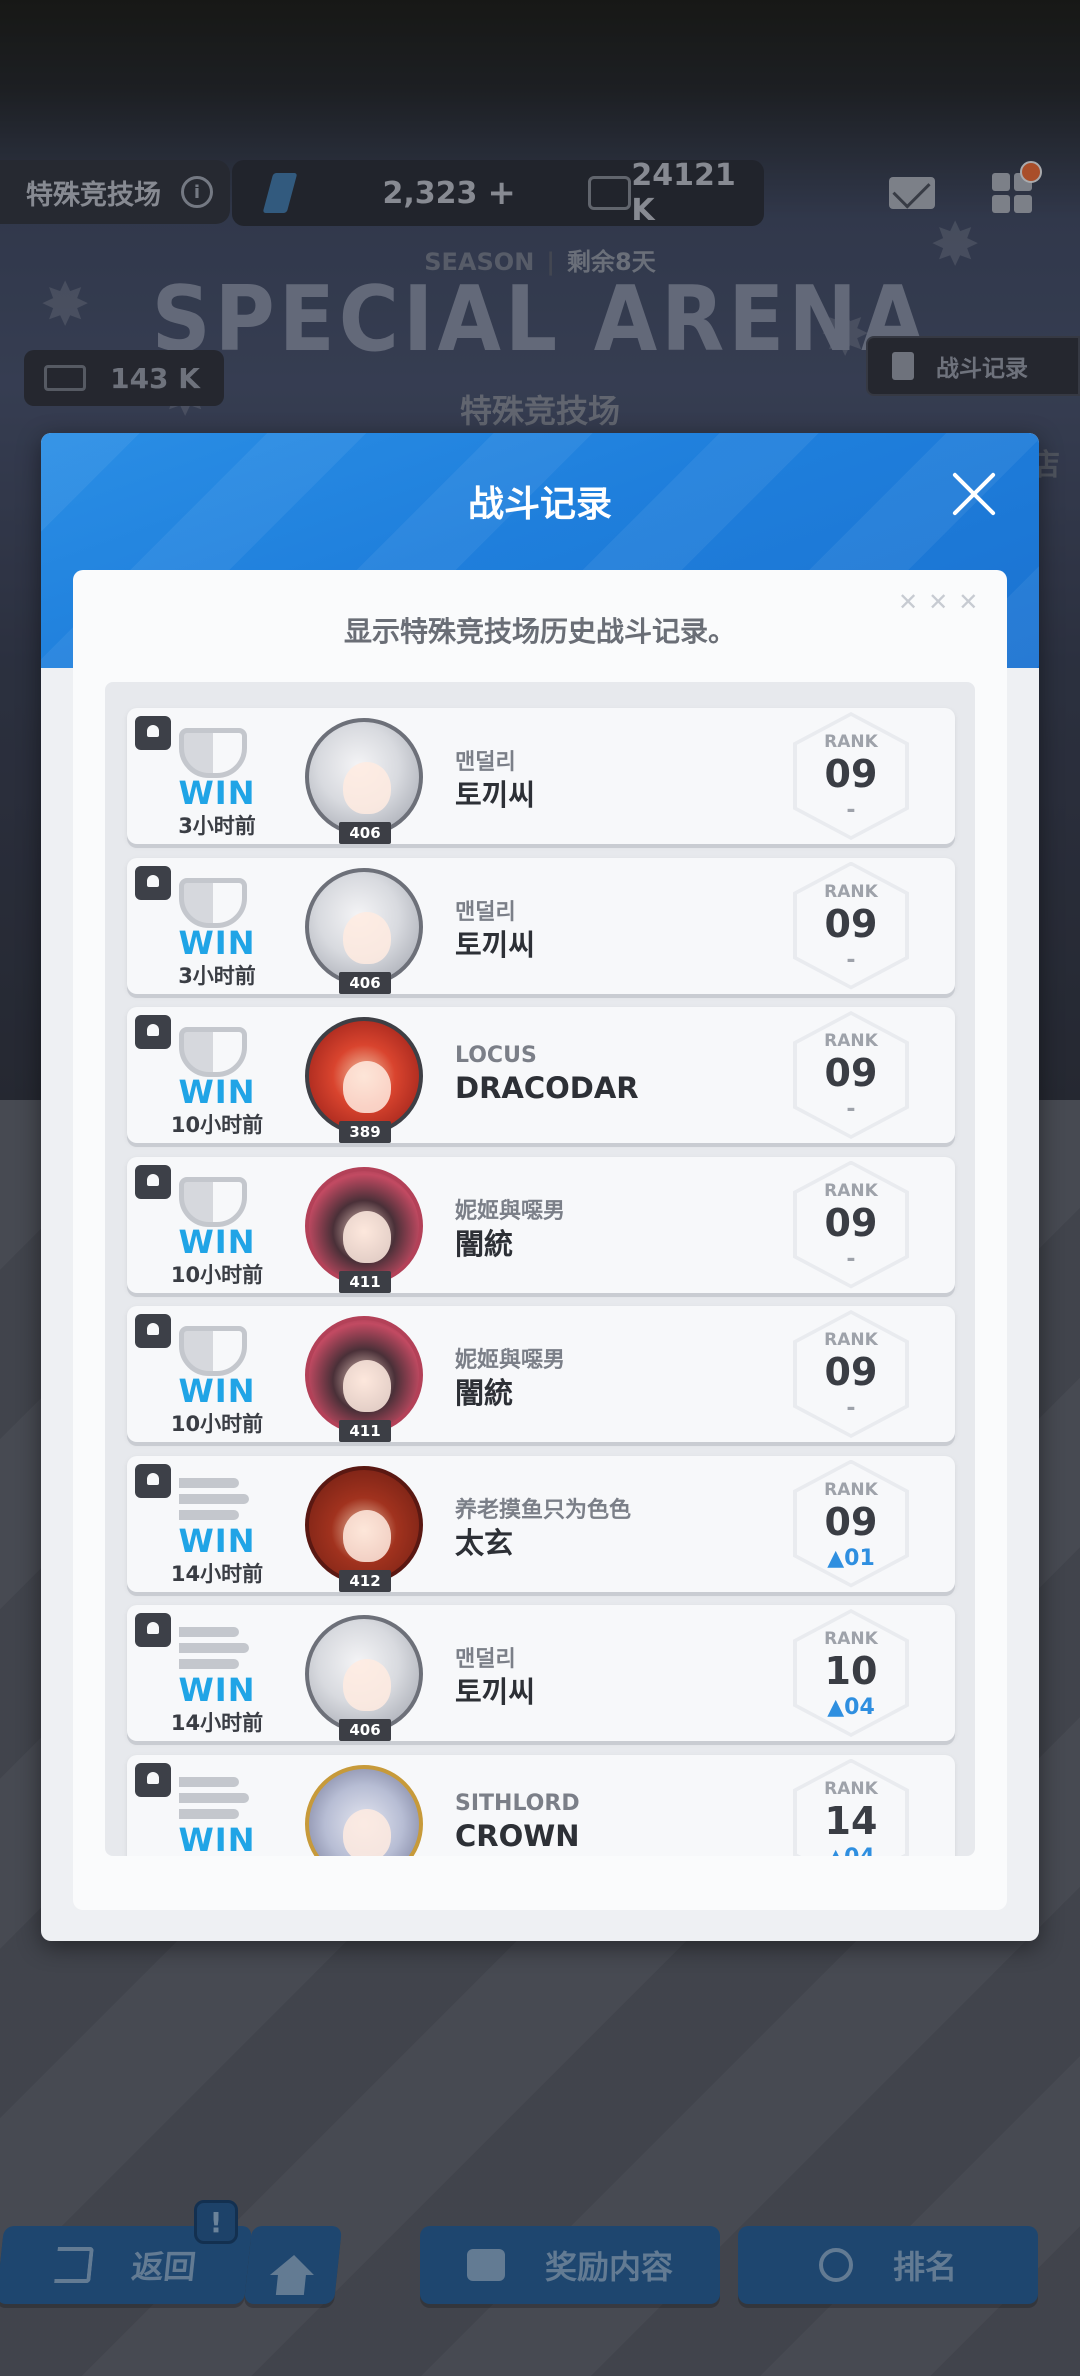 This screenshot has width=1080, height=2376. I want to click on battle-record-row: WIN 10小时前 389 LOCUS DRACODAR RANK 09 -, so click(541, 1075).